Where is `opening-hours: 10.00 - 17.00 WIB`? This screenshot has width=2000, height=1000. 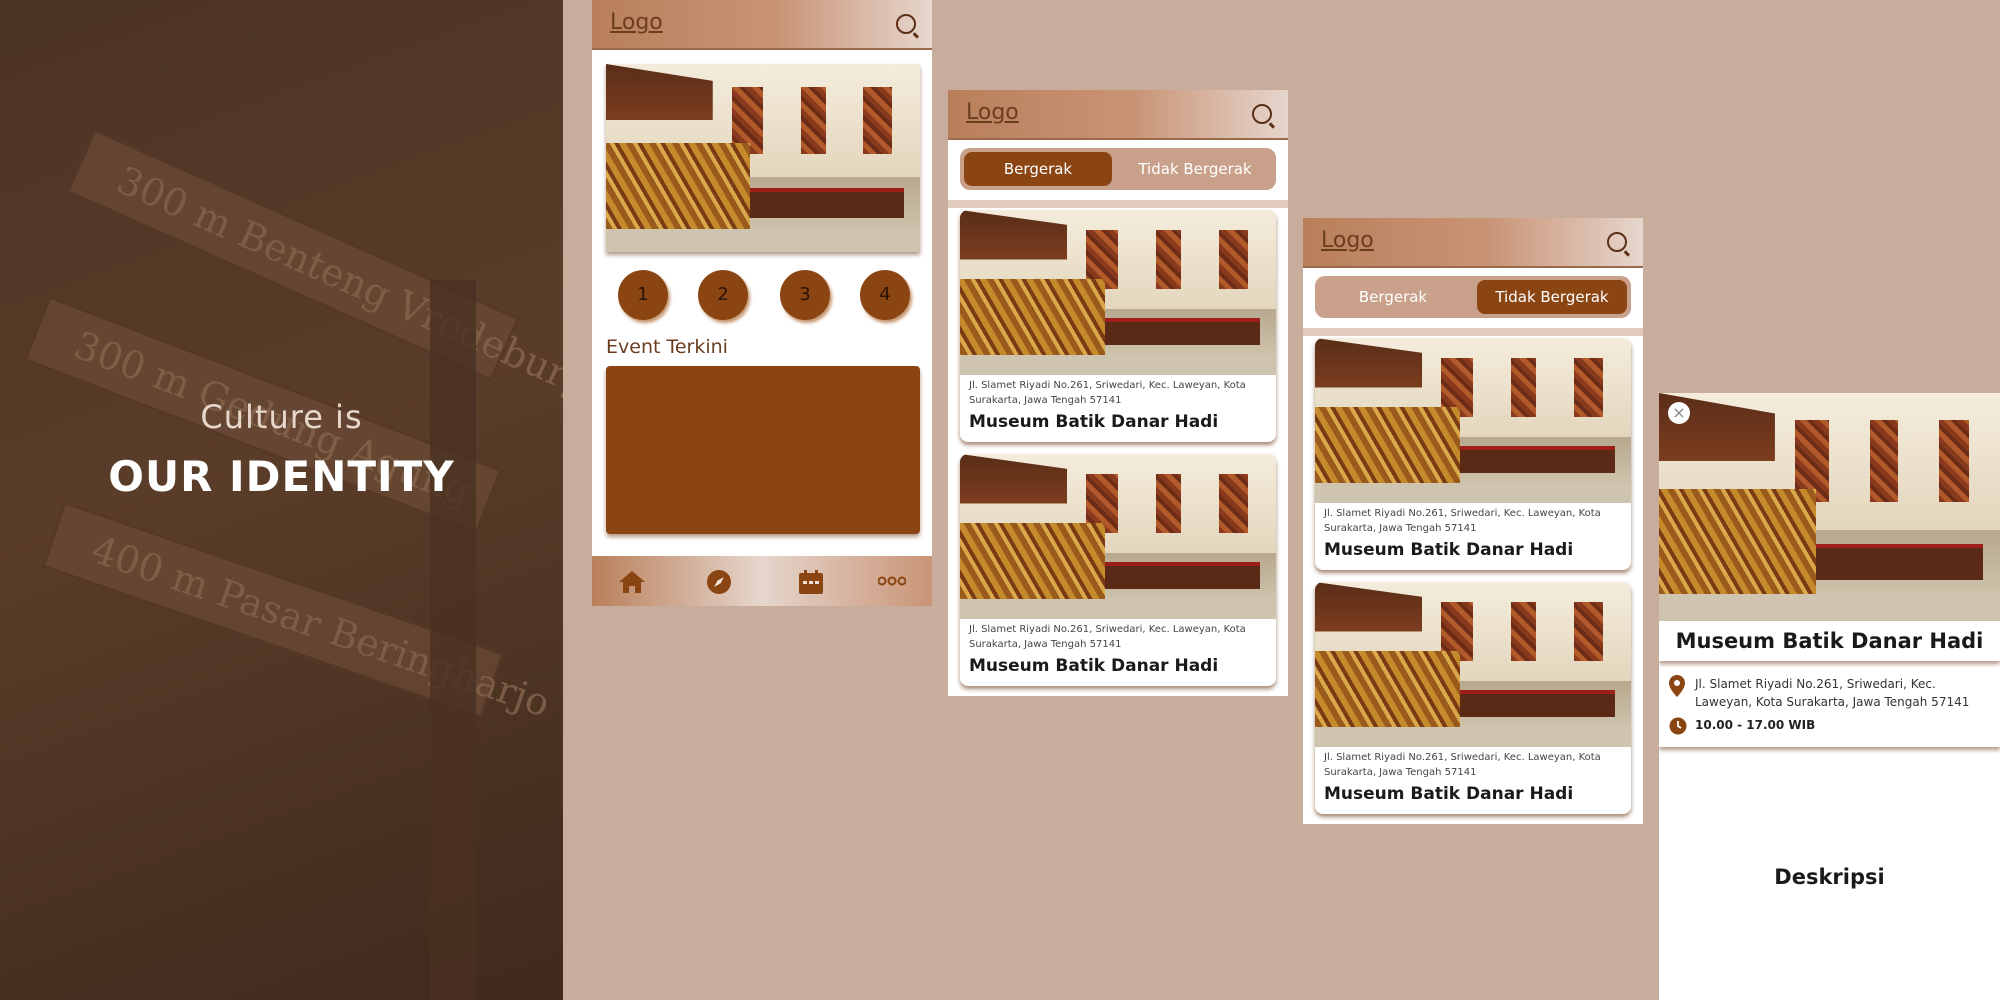 opening-hours: 10.00 - 17.00 WIB is located at coordinates (1755, 725).